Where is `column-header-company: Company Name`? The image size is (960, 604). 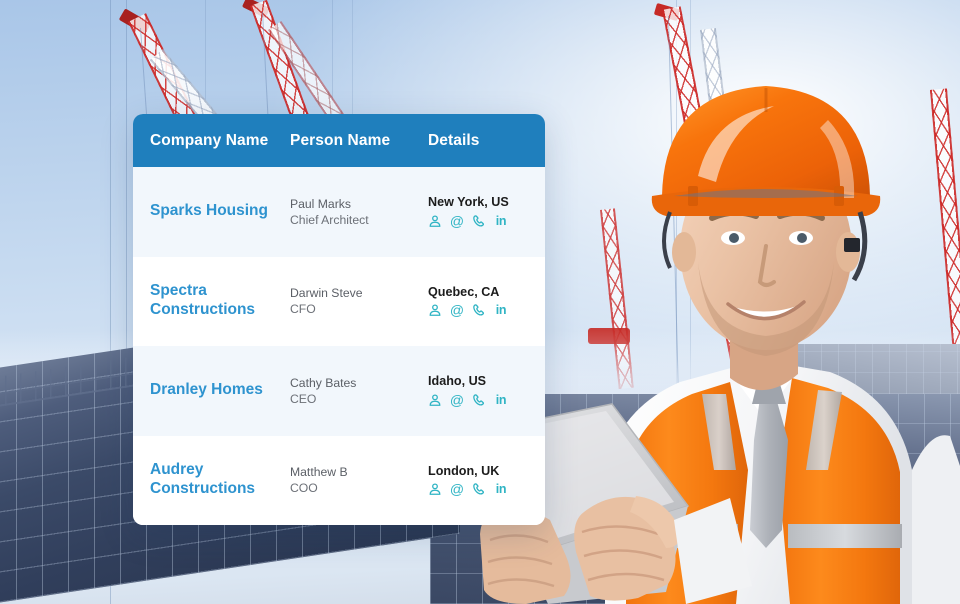 column-header-company: Company Name is located at coordinates (209, 140).